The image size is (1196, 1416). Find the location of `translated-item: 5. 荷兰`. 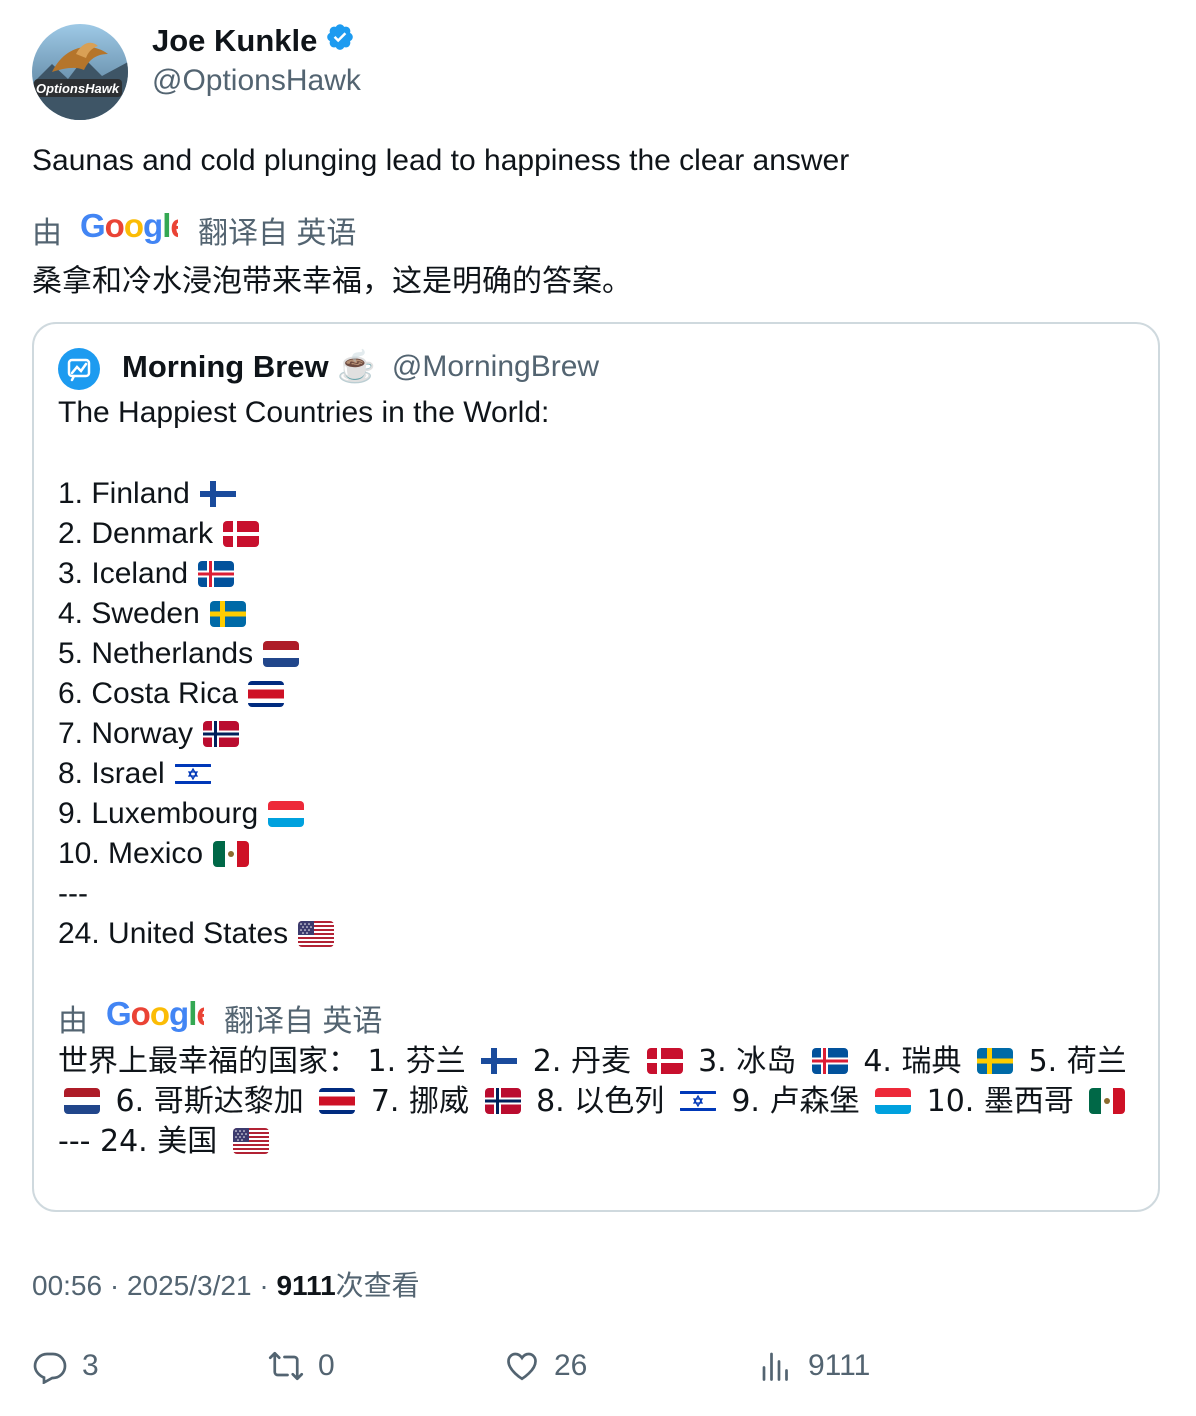

translated-item: 5. 荷兰 is located at coordinates (1077, 1061).